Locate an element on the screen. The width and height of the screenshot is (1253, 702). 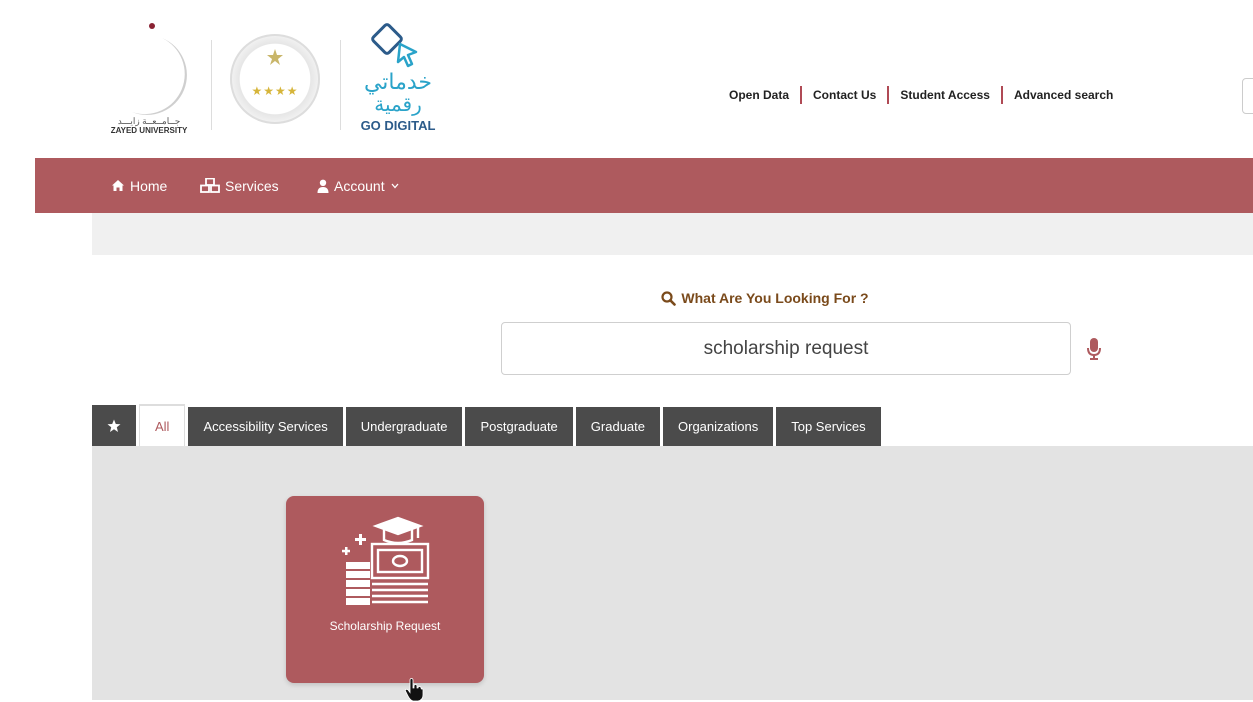
service-card-scholarship-request: Scholarship Request is located at coordinates (385, 589).